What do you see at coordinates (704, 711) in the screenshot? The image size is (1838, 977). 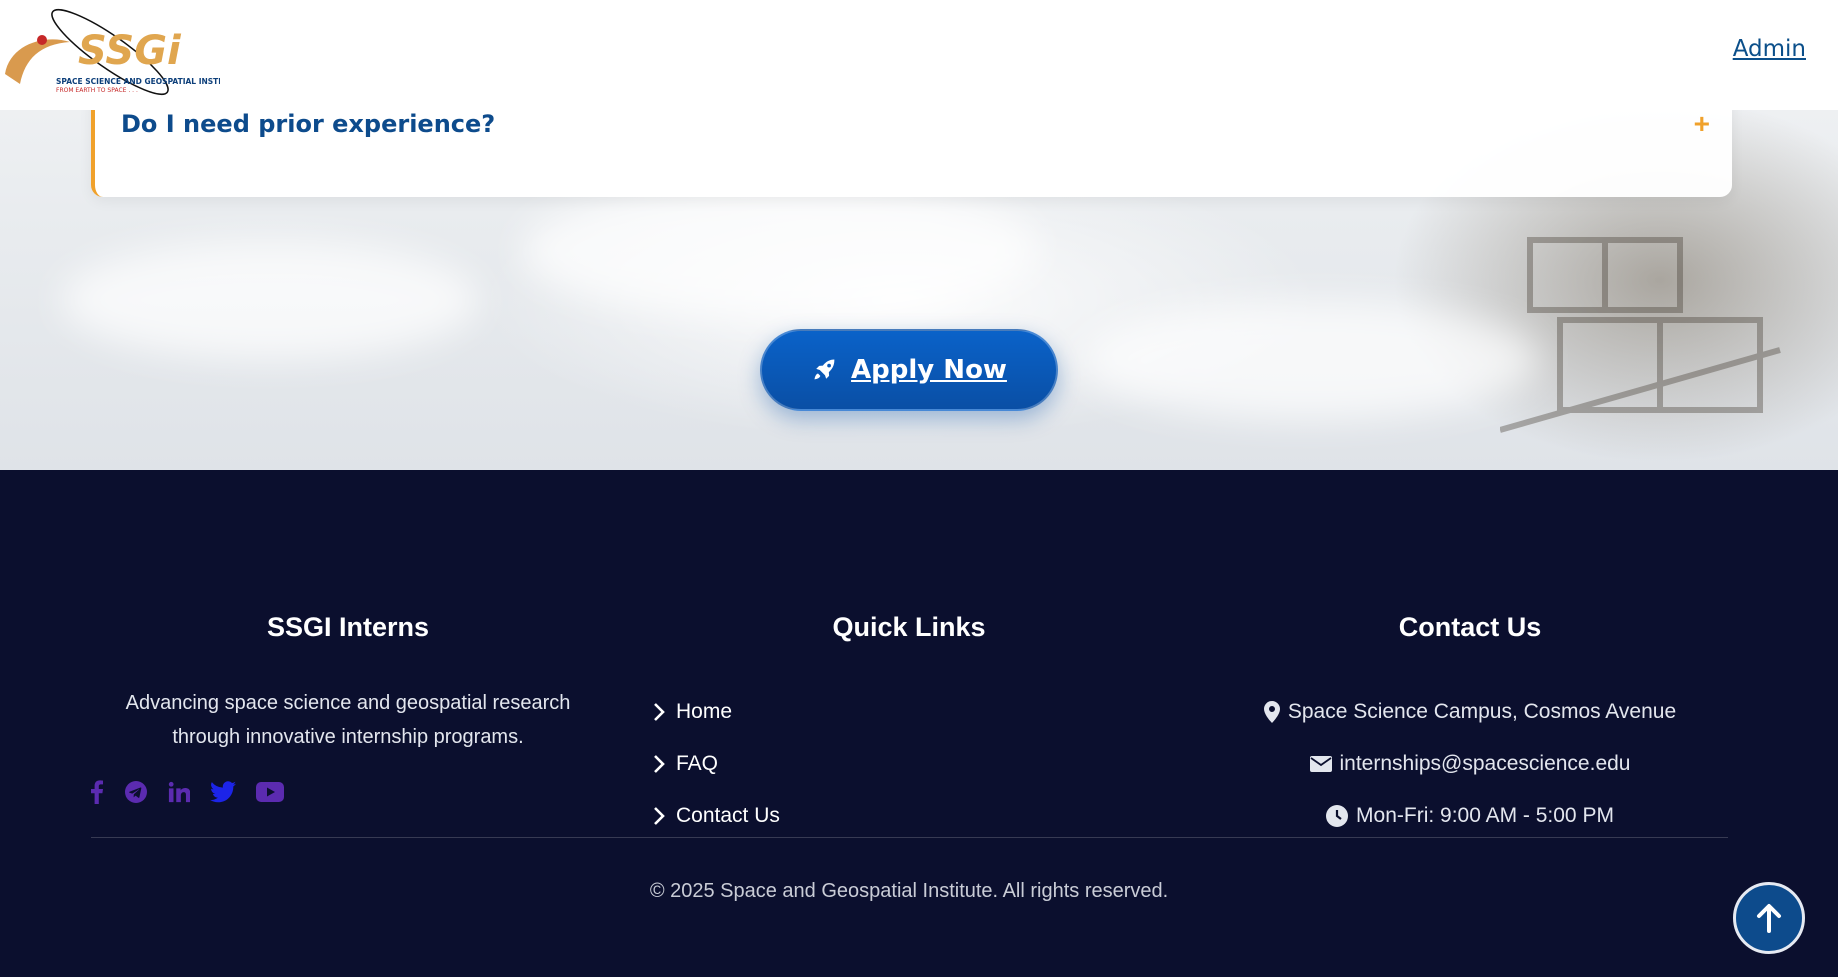 I see `quick-link-label: Home` at bounding box center [704, 711].